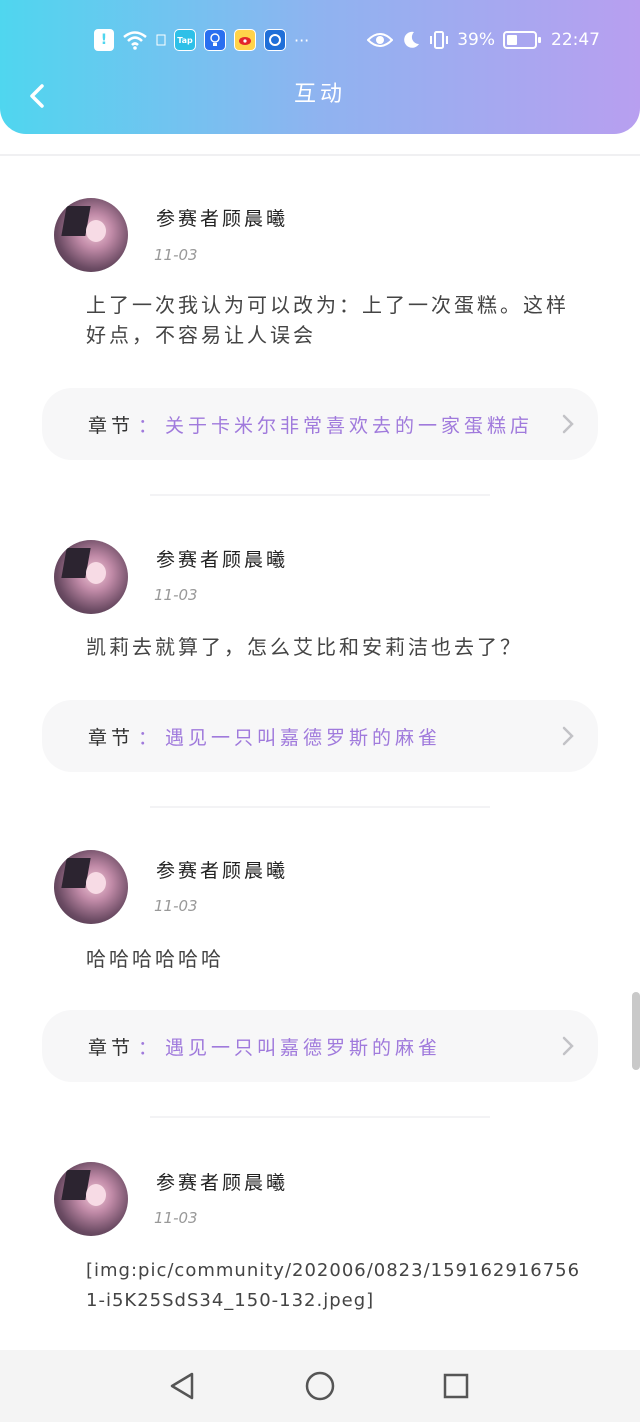 This screenshot has width=640, height=1422. I want to click on moon-icon, so click(412, 39).